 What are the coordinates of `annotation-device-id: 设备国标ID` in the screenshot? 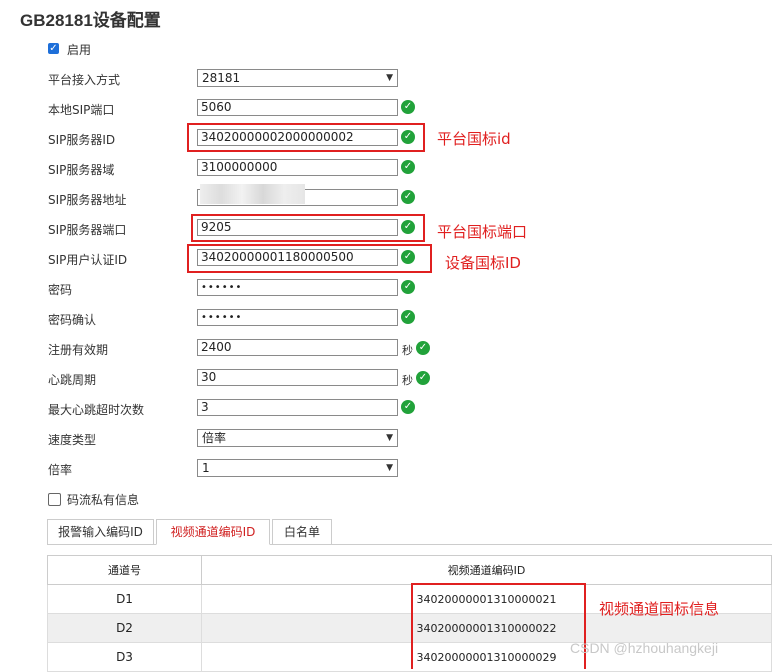 It's located at (483, 263).